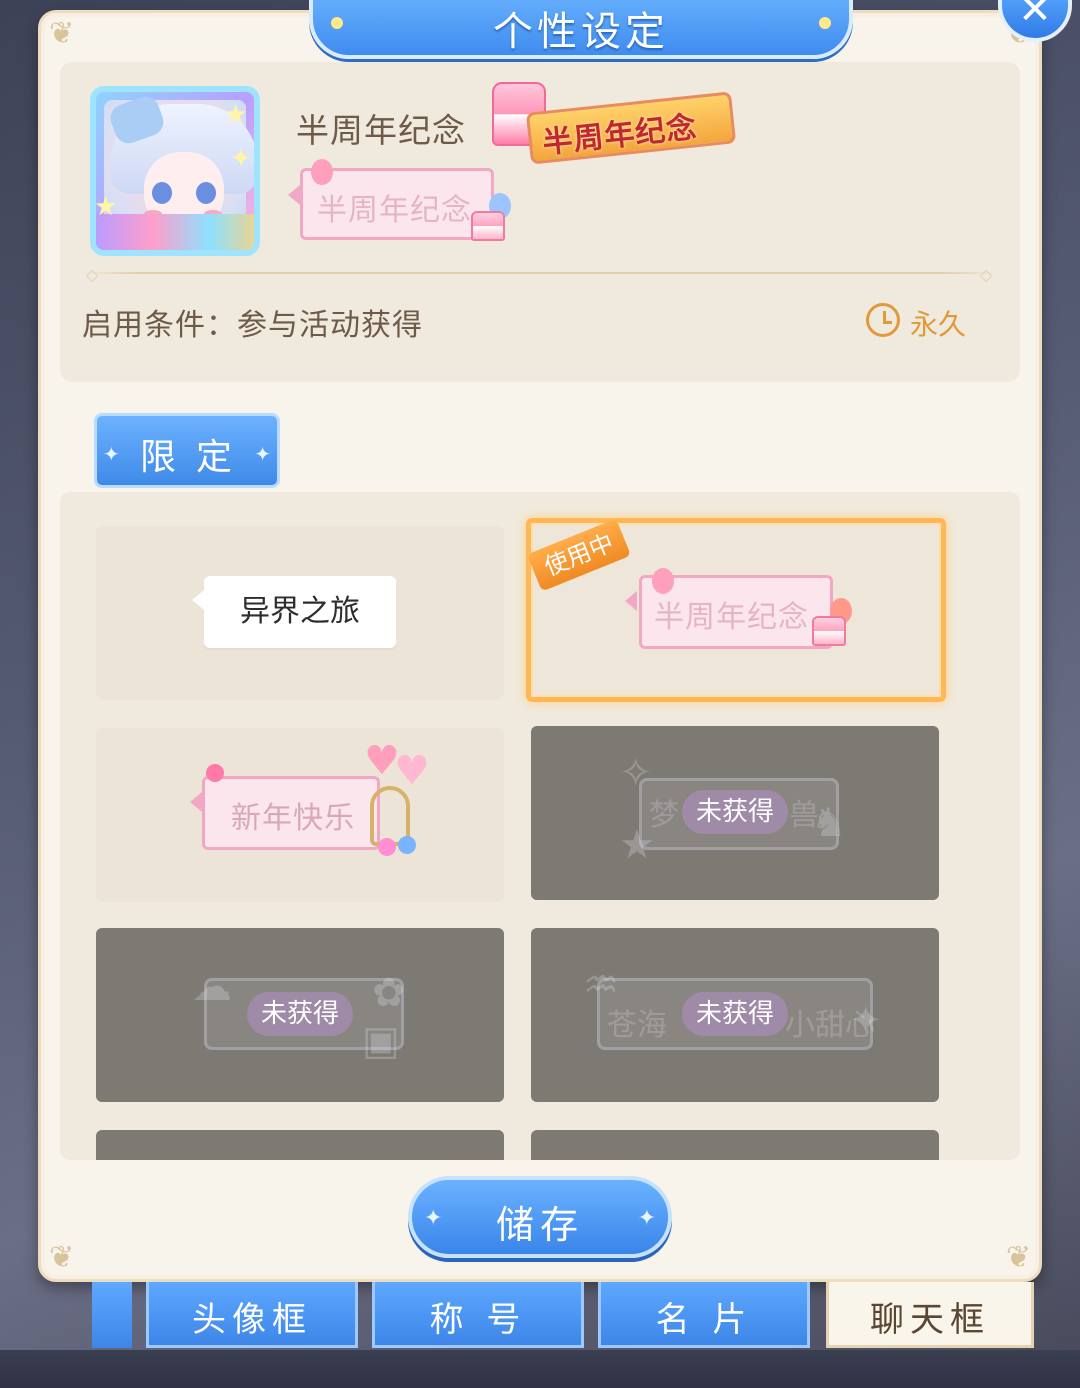 Image resolution: width=1080 pixels, height=1388 pixels. I want to click on tab-limited: ✦ 限定 ✦, so click(187, 450).